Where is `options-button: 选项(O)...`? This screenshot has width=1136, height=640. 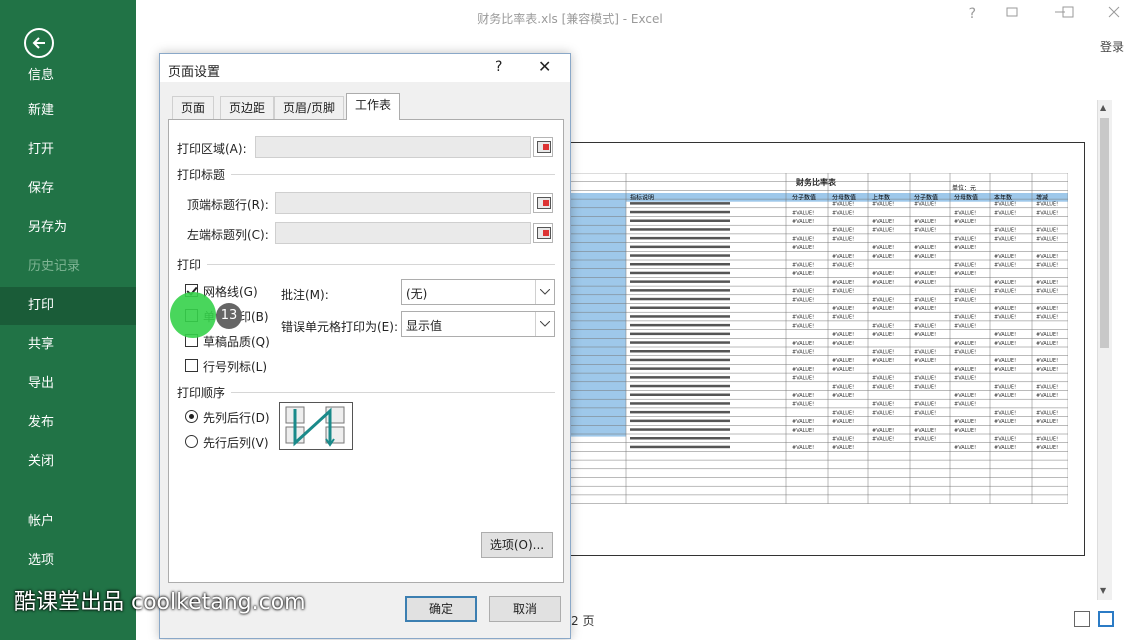
options-button: 选项(O)... is located at coordinates (517, 545).